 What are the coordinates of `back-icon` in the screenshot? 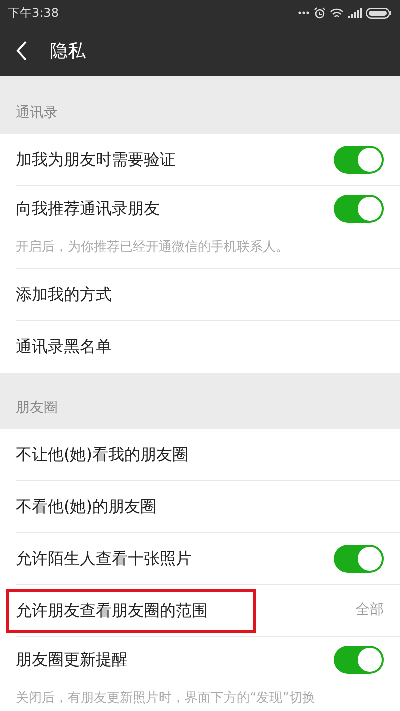 It's located at (22, 51).